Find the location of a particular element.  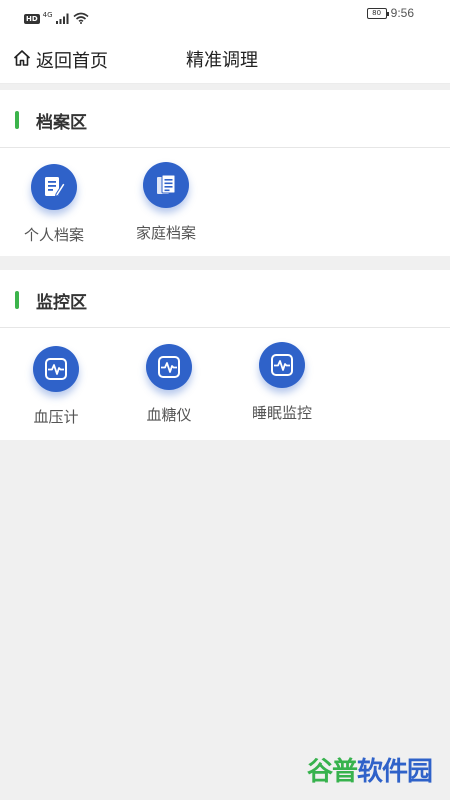

watermark-part2: 软件园 is located at coordinates (395, 771).